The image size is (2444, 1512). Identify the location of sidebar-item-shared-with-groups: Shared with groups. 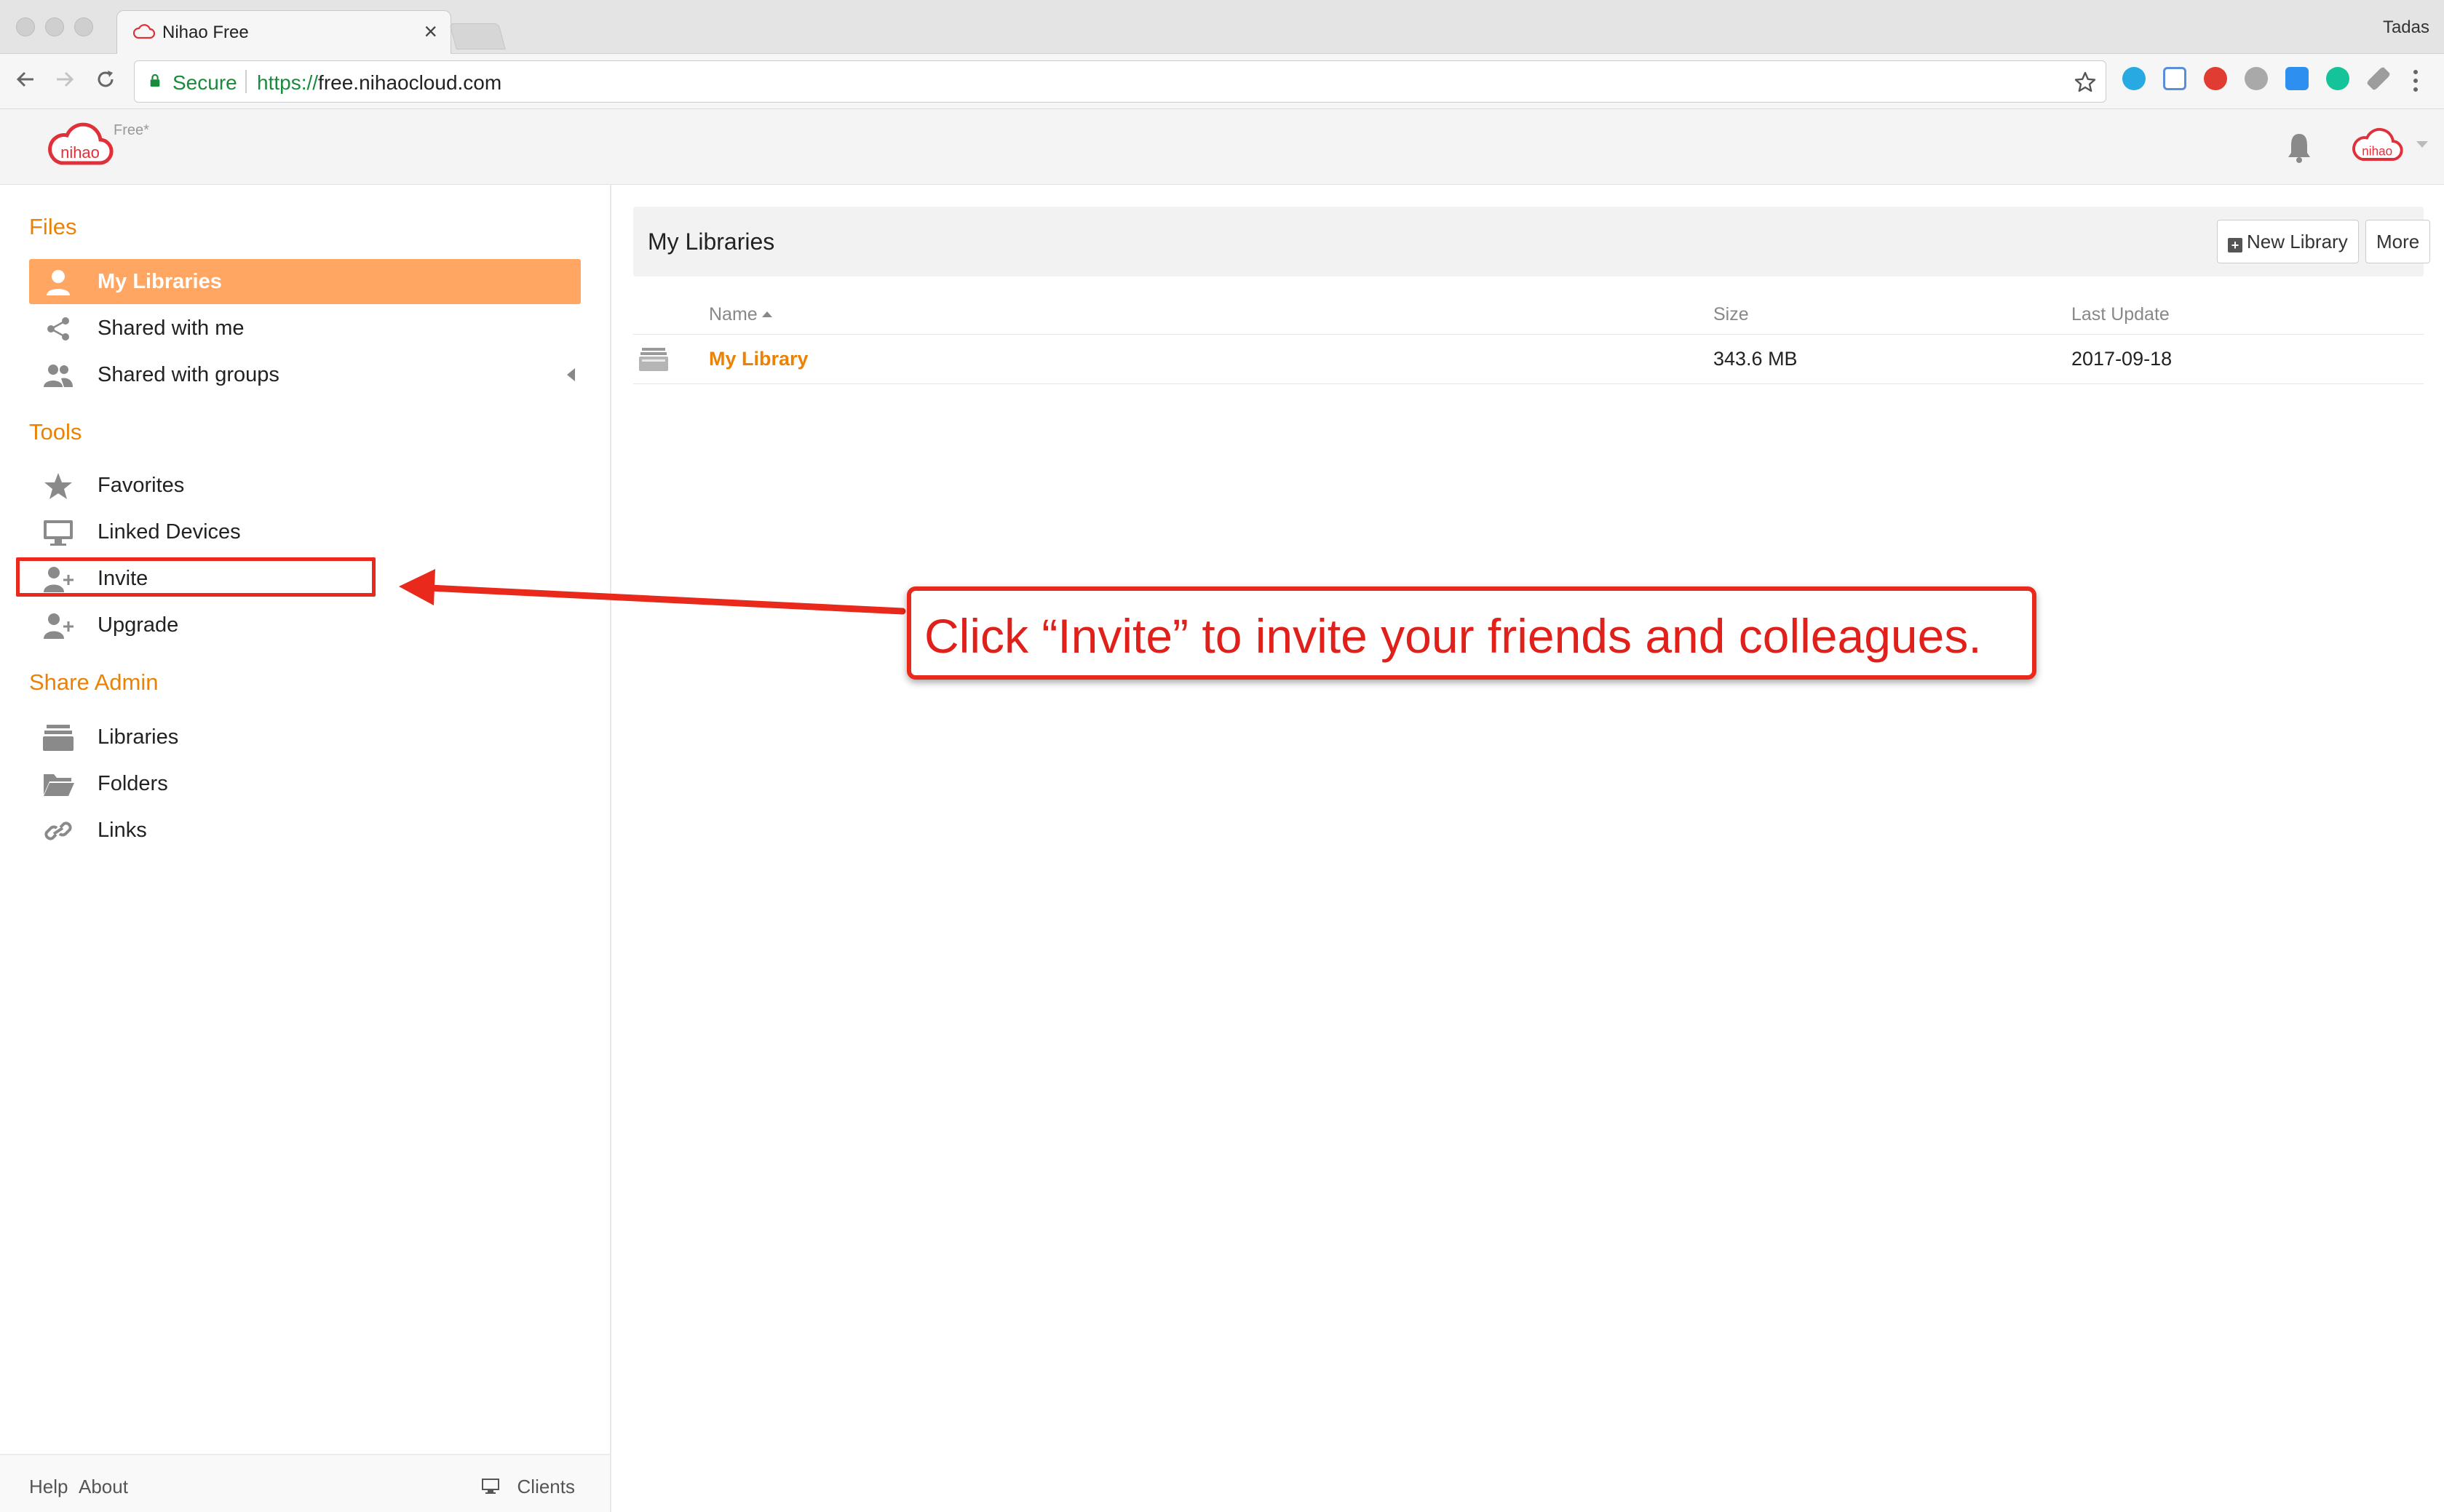
(305, 375).